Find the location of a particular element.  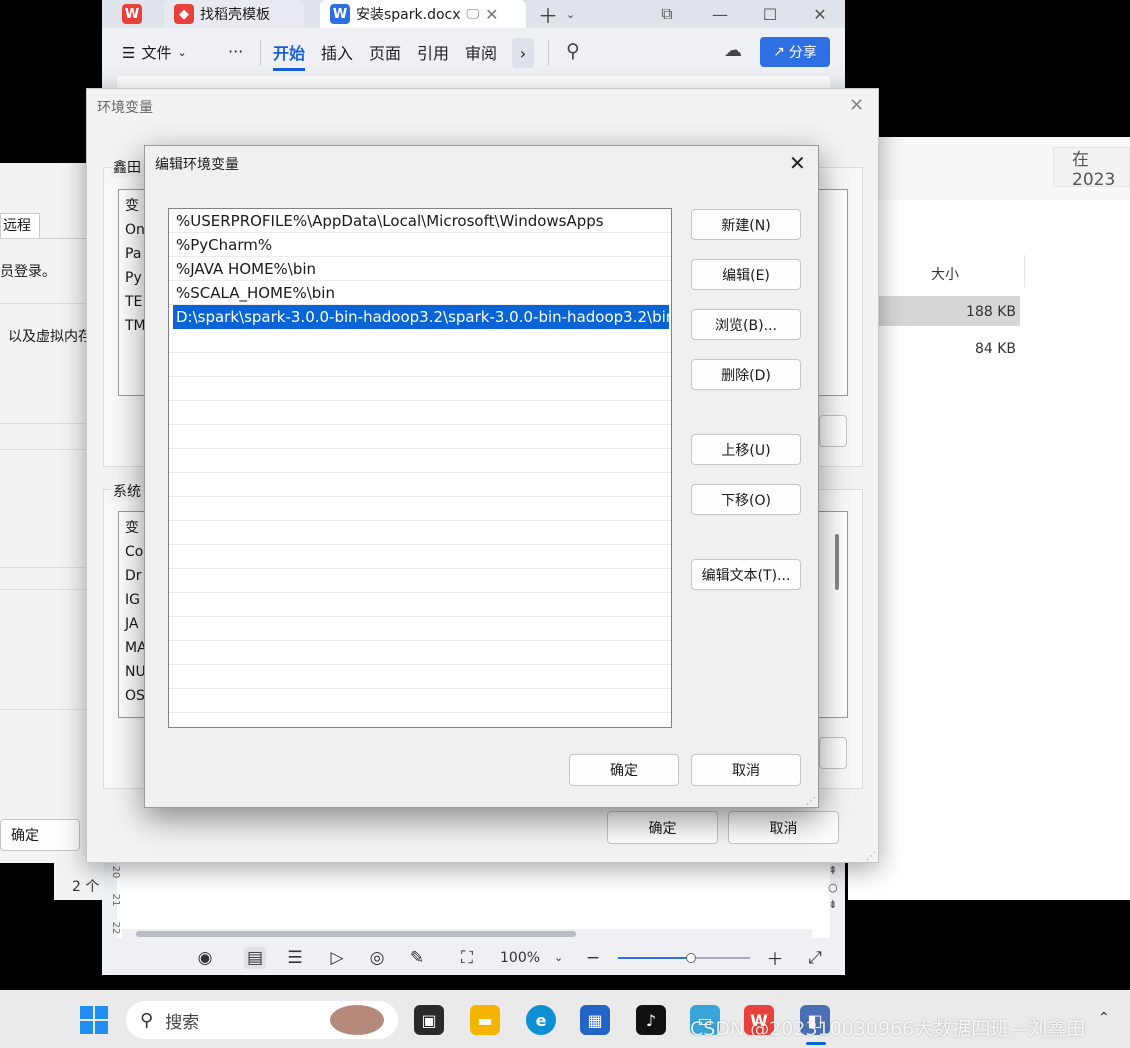

file-explorer-icon: ▬ is located at coordinates (485, 1020).